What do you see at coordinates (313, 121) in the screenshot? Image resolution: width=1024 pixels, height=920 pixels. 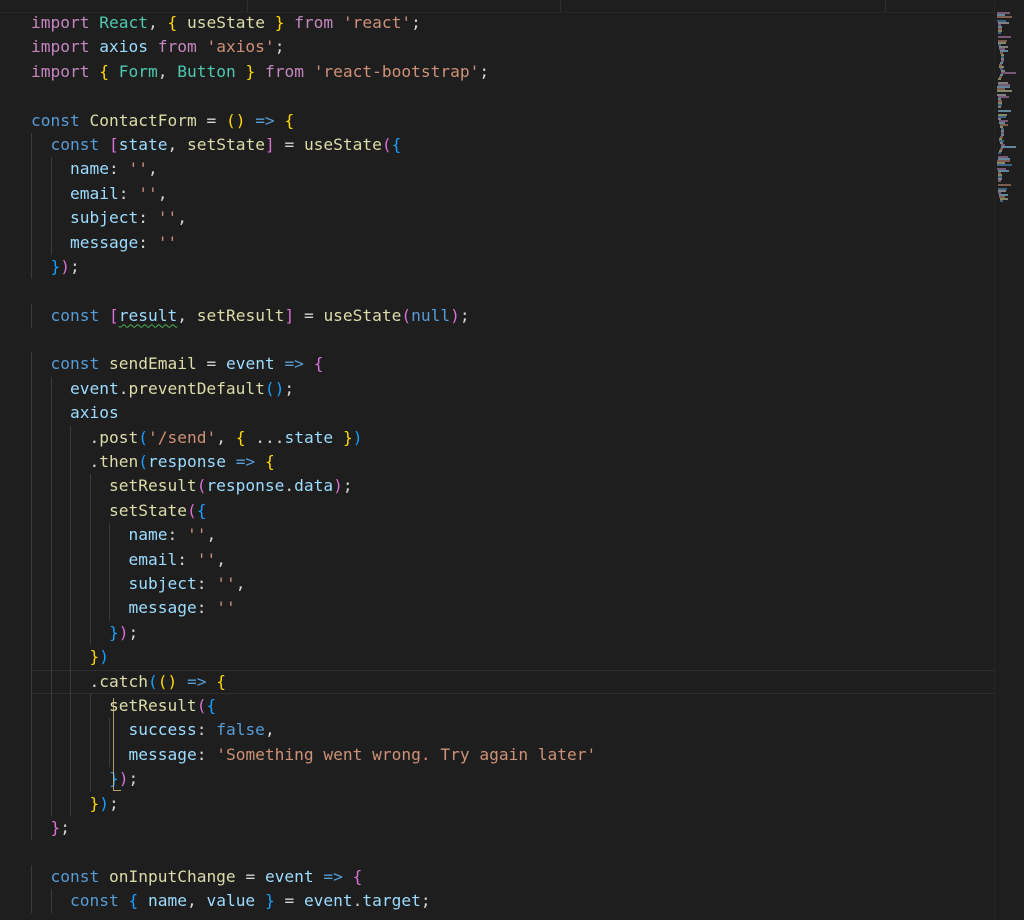 I see `code-line: const ContactForm = () => {` at bounding box center [313, 121].